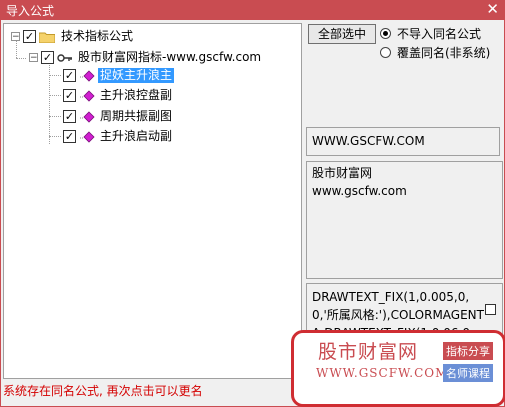  I want to click on folder-icon, so click(47, 37).